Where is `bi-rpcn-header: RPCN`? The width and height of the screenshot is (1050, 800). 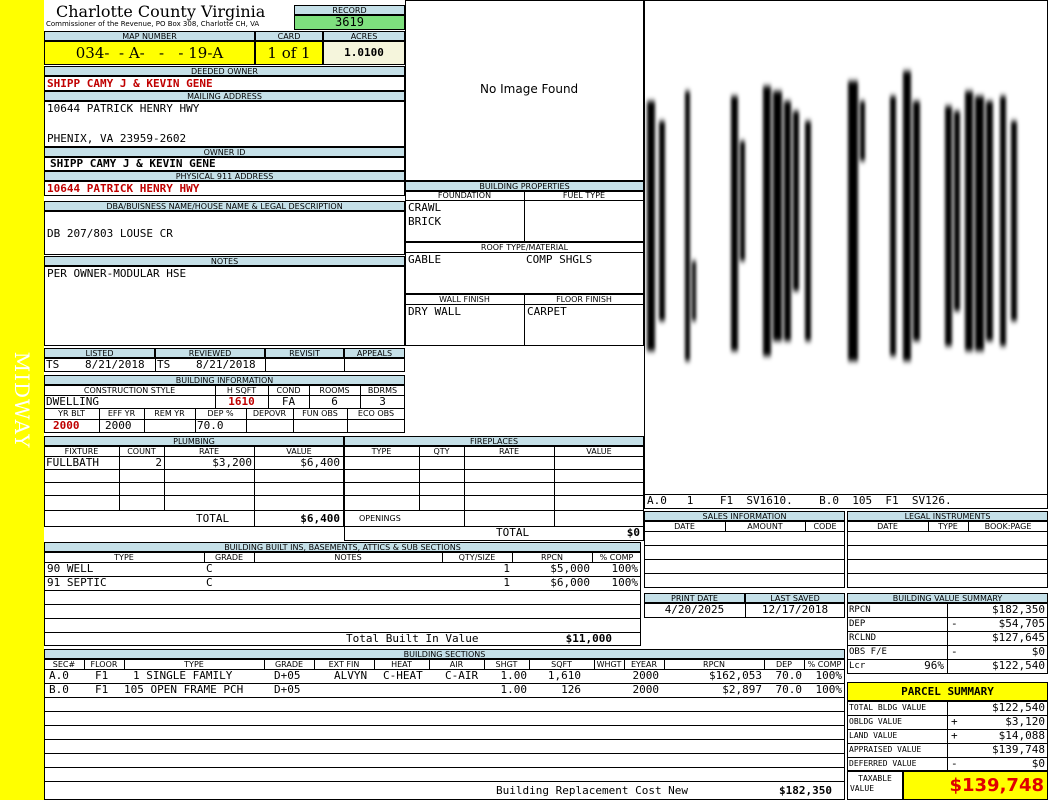 bi-rpcn-header: RPCN is located at coordinates (552, 557).